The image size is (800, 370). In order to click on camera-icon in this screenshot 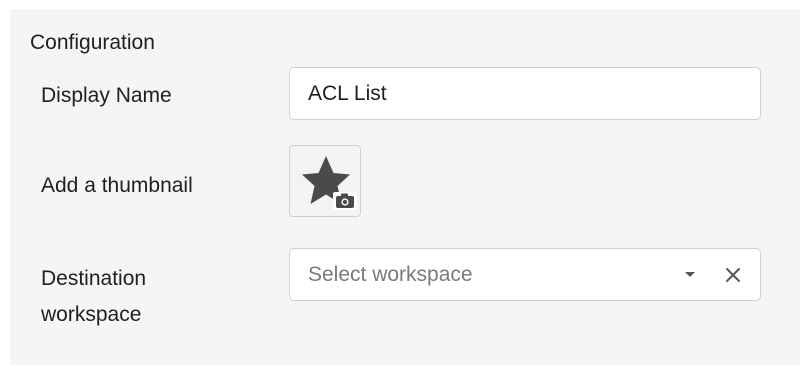, I will do `click(345, 201)`.